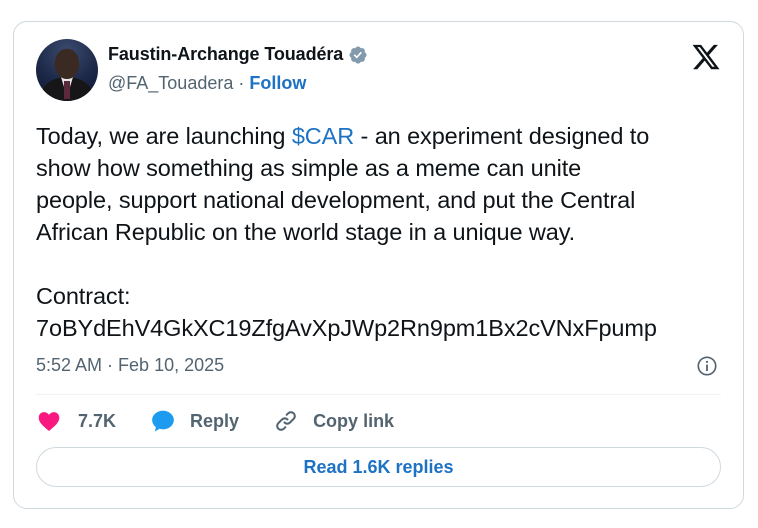 Image resolution: width=758 pixels, height=528 pixels. I want to click on divider, so click(378, 394).